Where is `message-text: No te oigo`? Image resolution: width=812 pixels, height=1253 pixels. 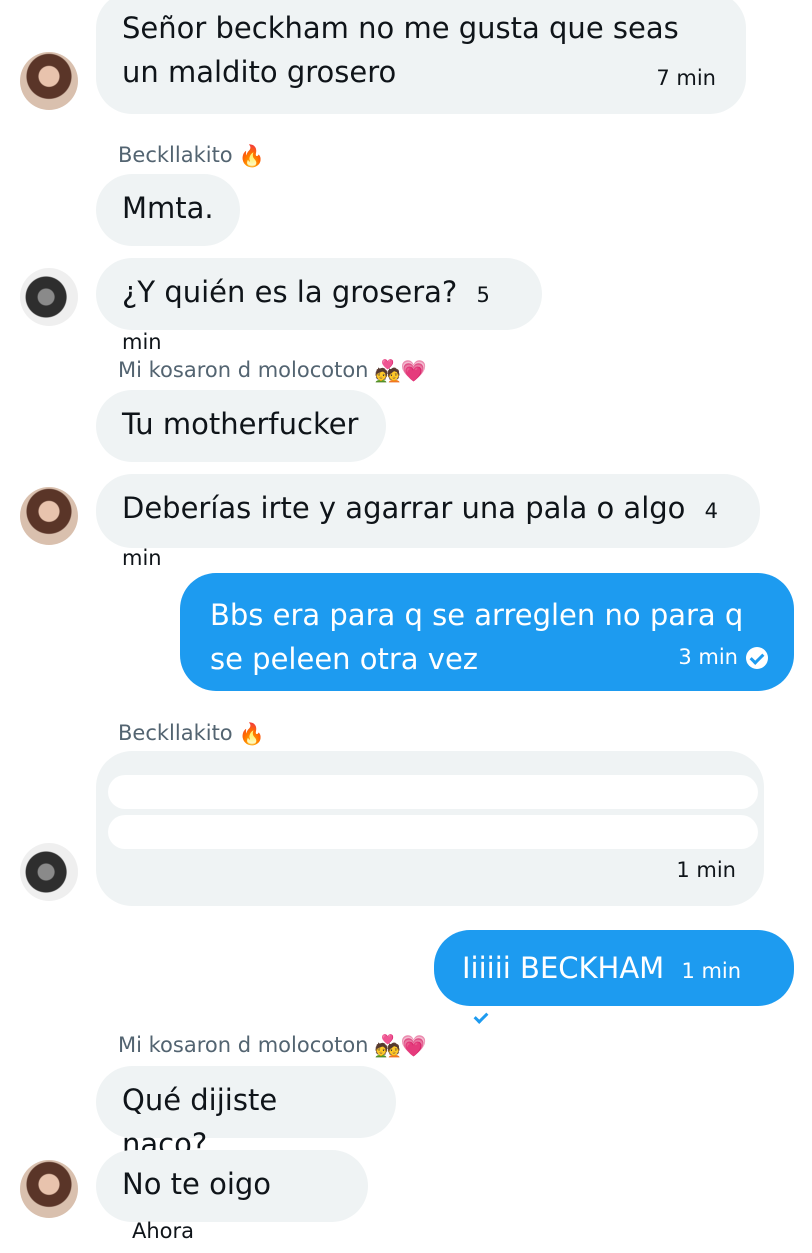
message-text: No te oigo is located at coordinates (197, 1184).